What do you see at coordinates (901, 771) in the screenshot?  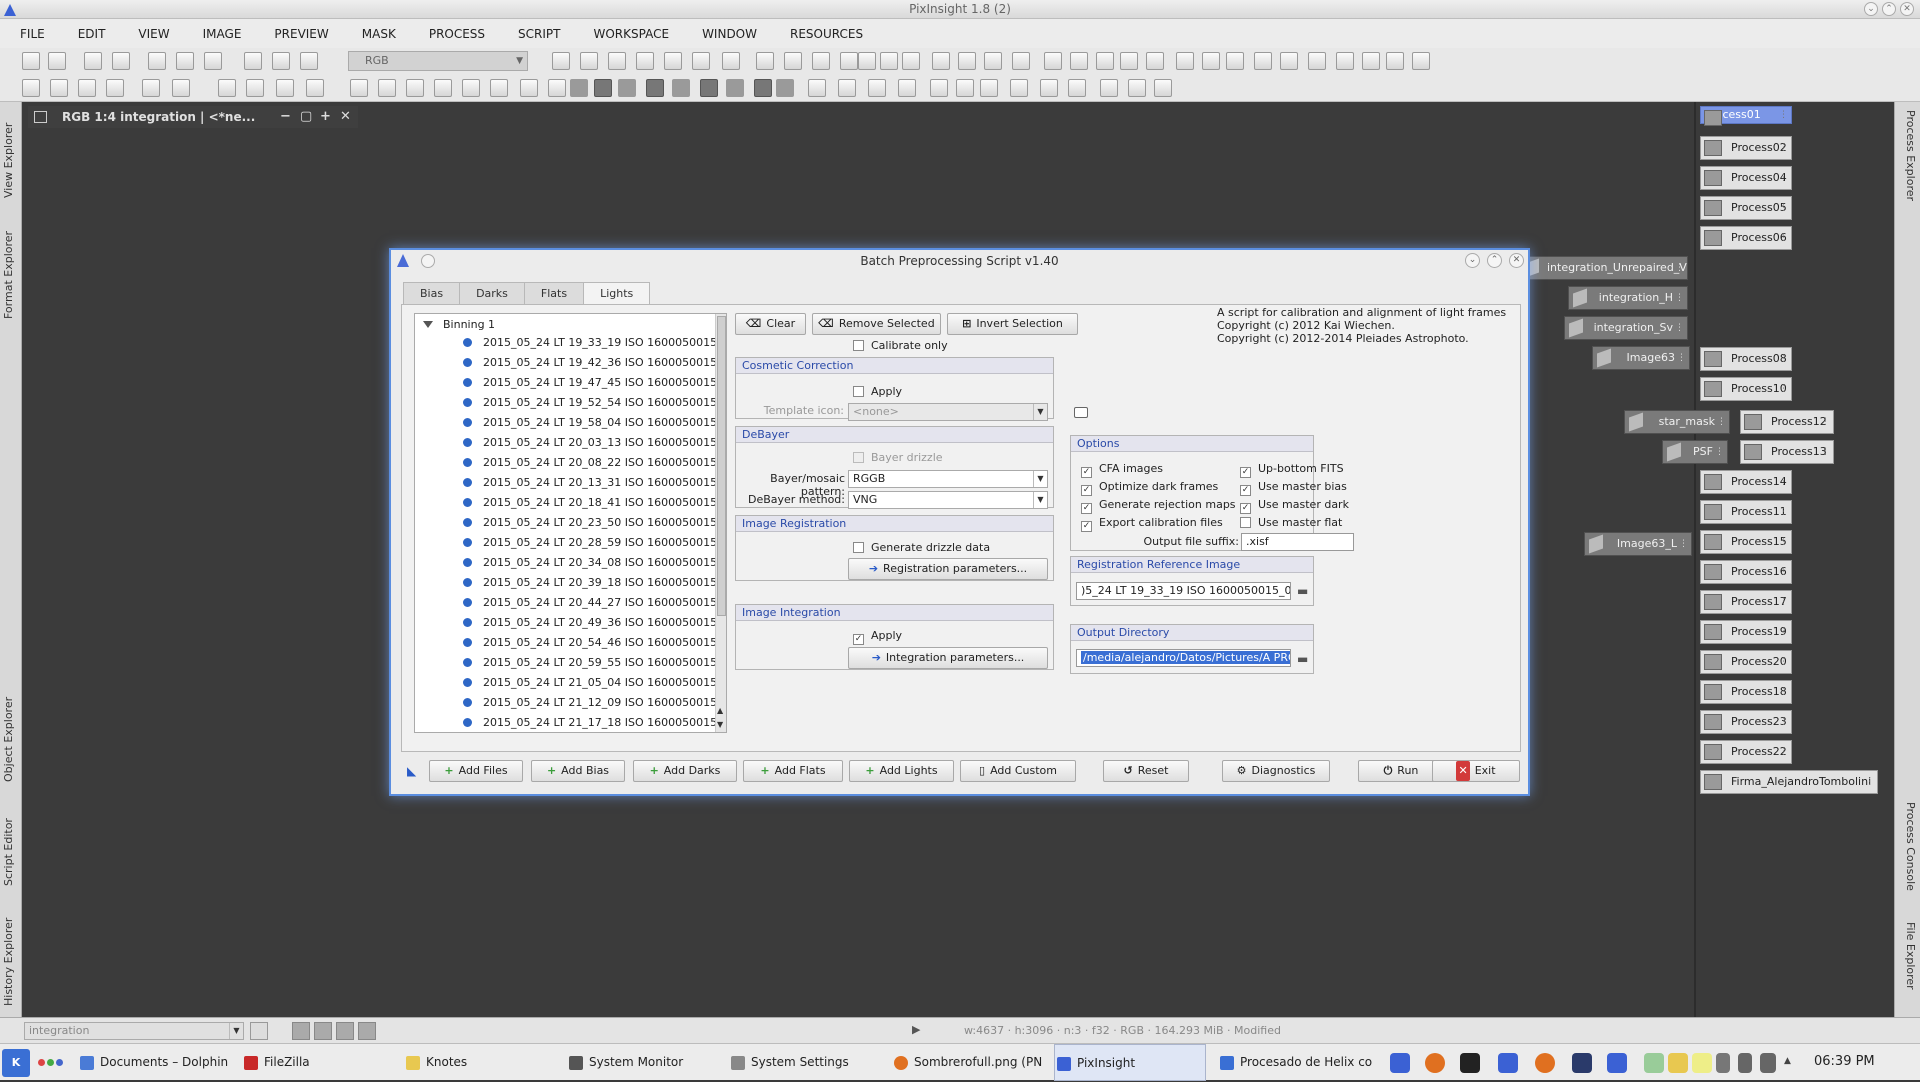 I see `add-lights-button: + Add Lights` at bounding box center [901, 771].